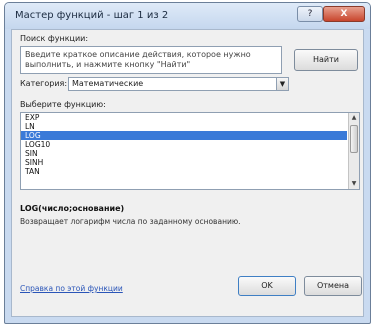 Image resolution: width=375 pixels, height=328 pixels. What do you see at coordinates (184, 171) in the screenshot?
I see `function-list-item: TAN` at bounding box center [184, 171].